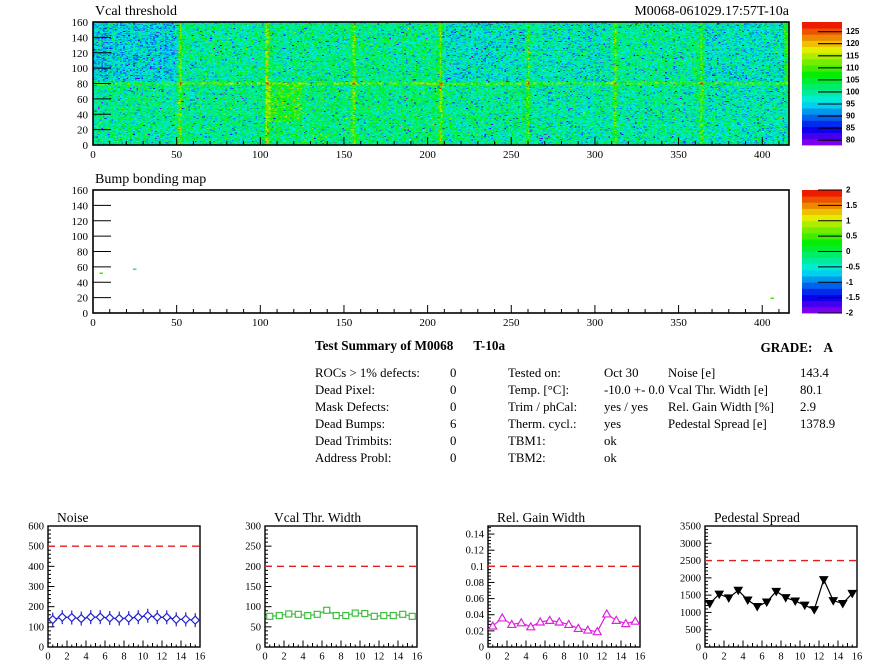  I want to click on x-axis-tick-label: 400, so click(762, 155).